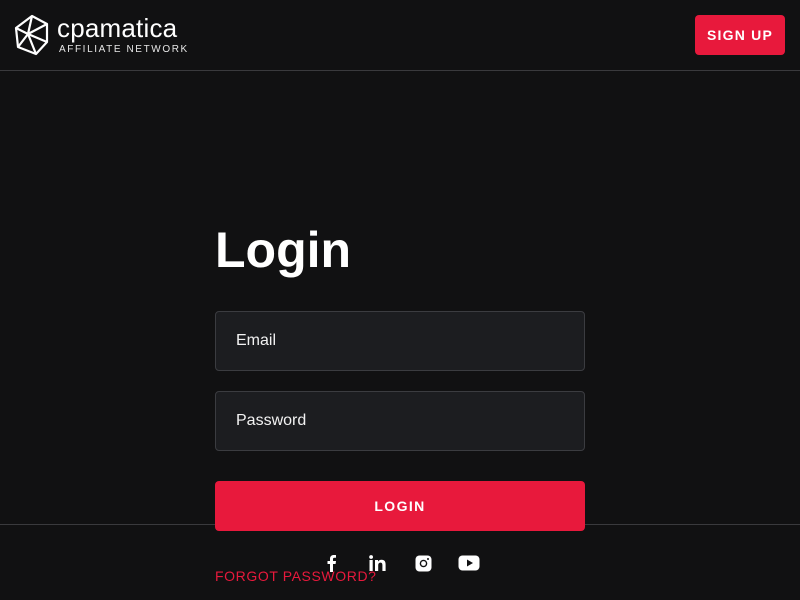 The width and height of the screenshot is (800, 600). I want to click on facebook-icon, so click(331, 563).